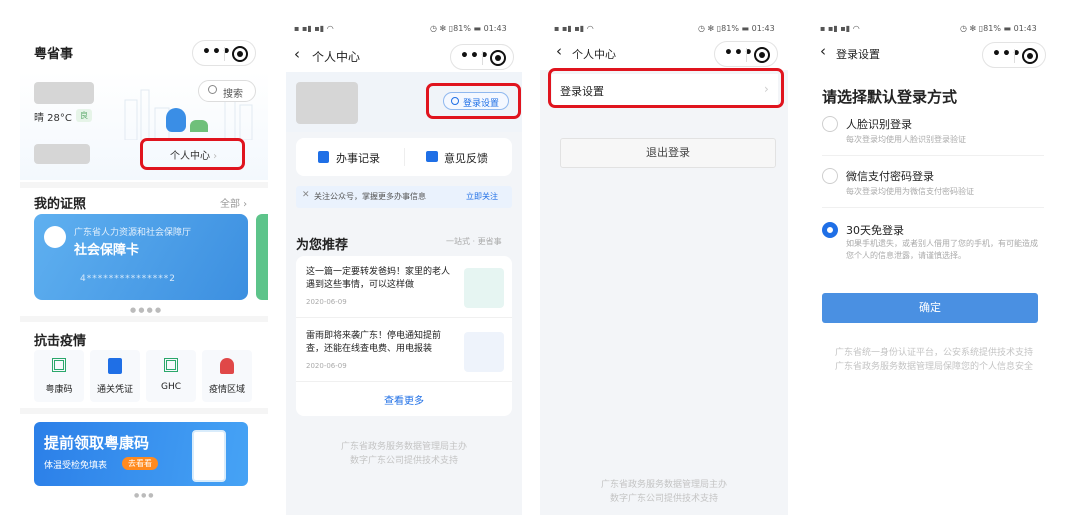 Image resolution: width=1080 pixels, height=515 pixels. I want to click on battery-level: 81%, so click(730, 28).